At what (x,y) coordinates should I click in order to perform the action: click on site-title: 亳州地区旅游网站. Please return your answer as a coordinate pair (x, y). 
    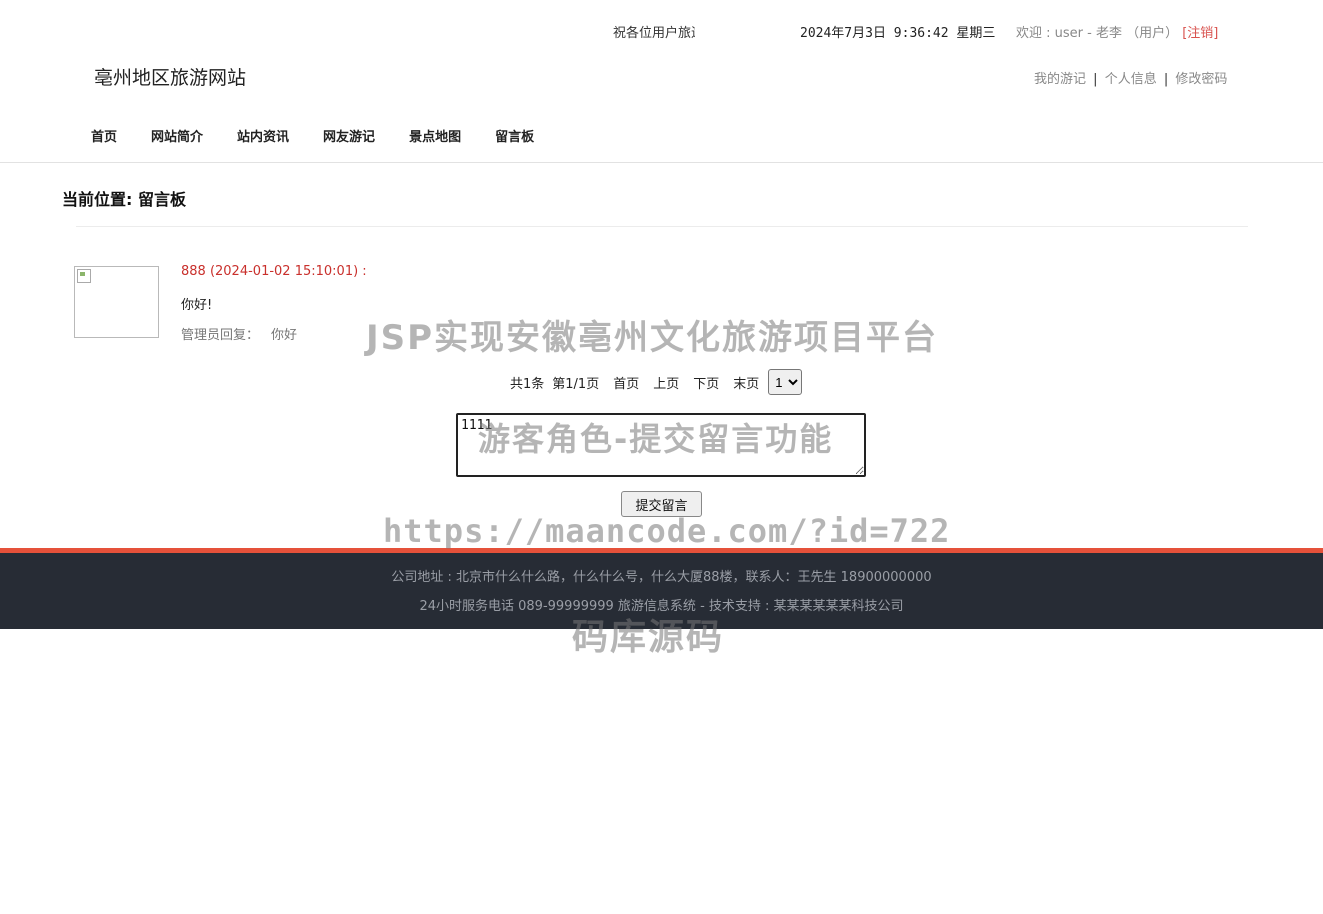
    Looking at the image, I should click on (170, 78).